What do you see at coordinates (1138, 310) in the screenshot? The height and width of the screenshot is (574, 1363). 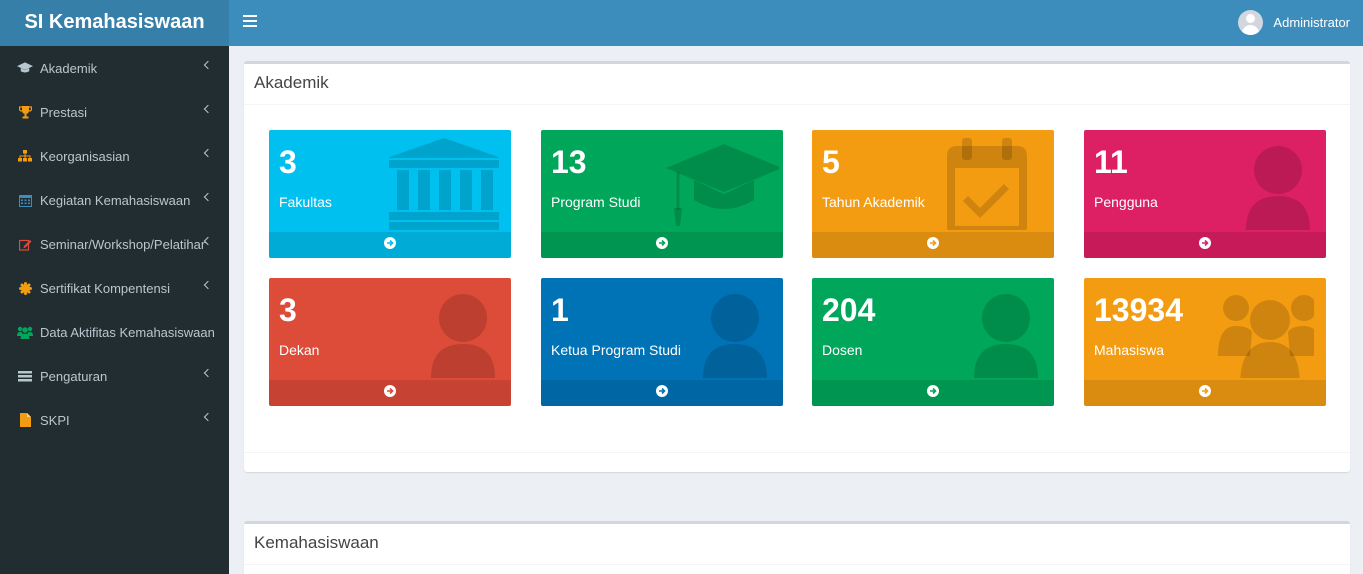 I see `card-value: 13934` at bounding box center [1138, 310].